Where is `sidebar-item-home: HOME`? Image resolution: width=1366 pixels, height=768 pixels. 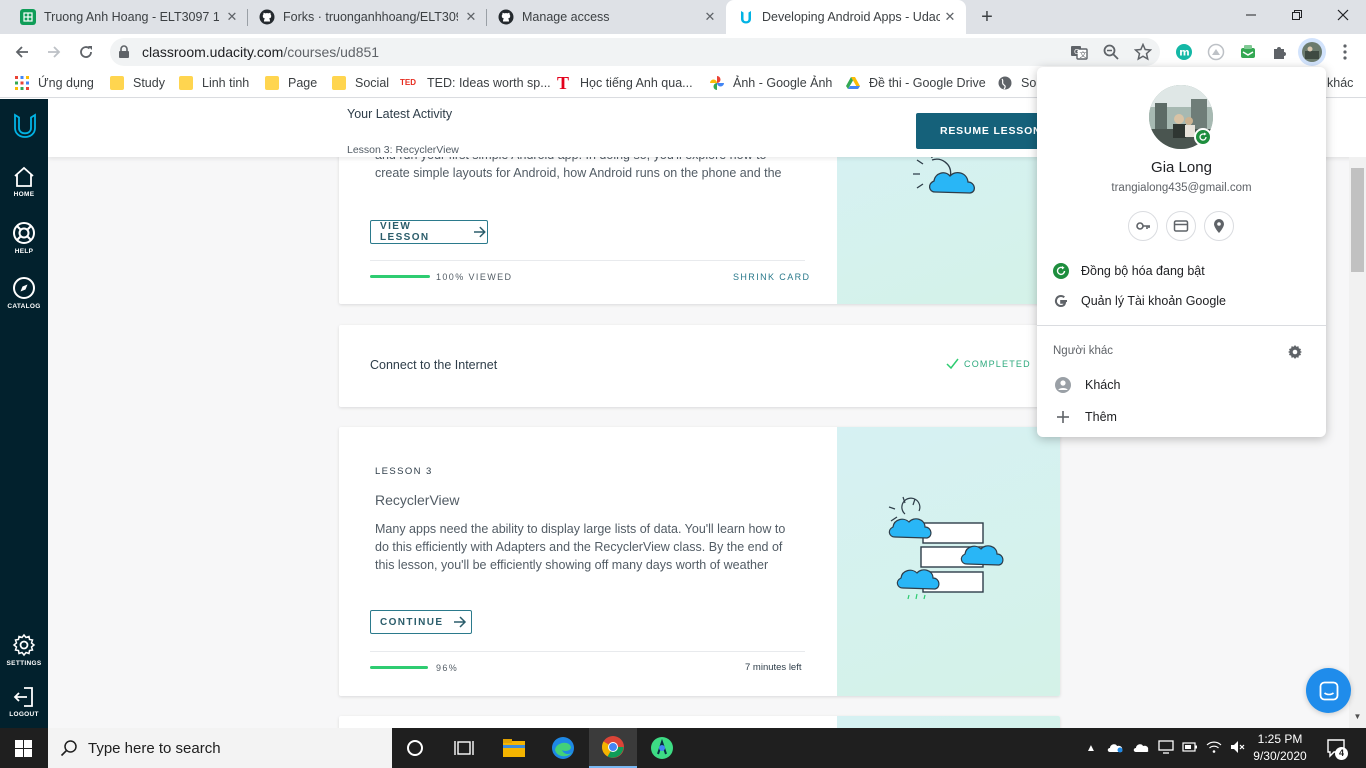 sidebar-item-home: HOME is located at coordinates (24, 182).